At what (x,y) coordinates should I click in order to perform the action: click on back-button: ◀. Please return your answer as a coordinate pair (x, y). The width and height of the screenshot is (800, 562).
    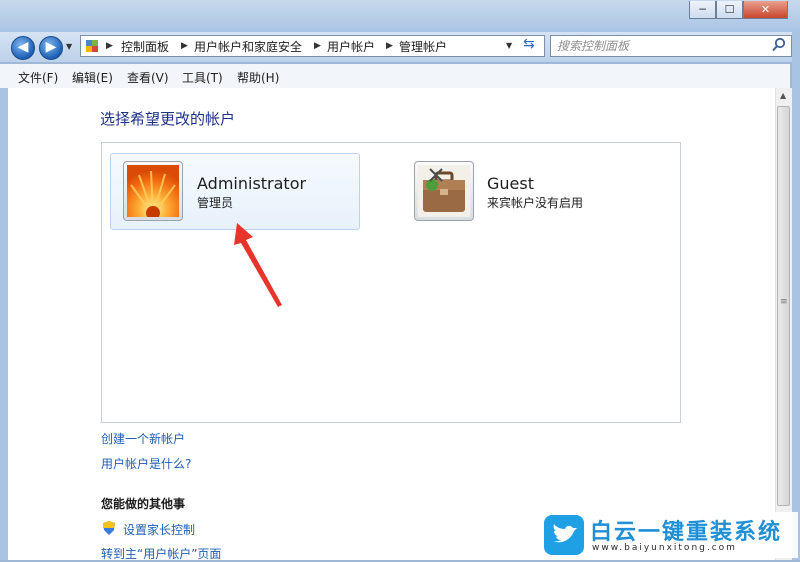
    Looking at the image, I should click on (23, 48).